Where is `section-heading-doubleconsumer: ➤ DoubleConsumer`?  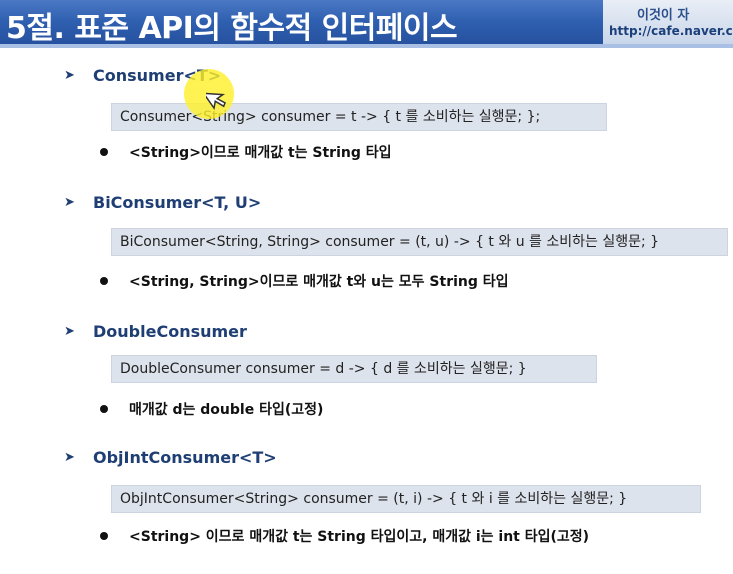
section-heading-doubleconsumer: ➤ DoubleConsumer is located at coordinates (155, 331).